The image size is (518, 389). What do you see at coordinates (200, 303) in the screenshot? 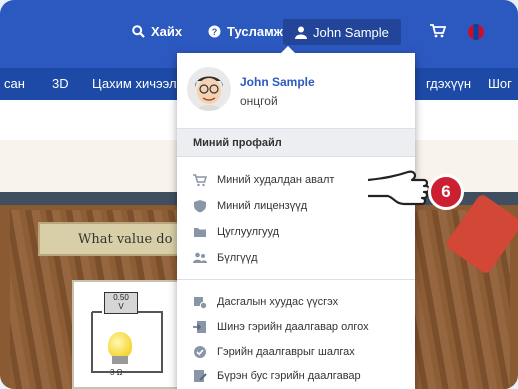
I see `worksheet-icon` at bounding box center [200, 303].